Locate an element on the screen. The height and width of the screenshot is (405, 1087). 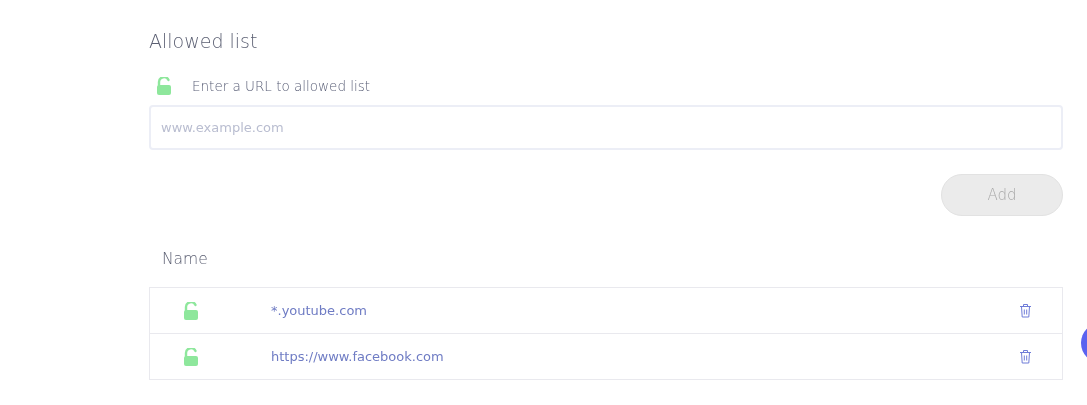
table-cell: *.youtube.com is located at coordinates (319, 310).